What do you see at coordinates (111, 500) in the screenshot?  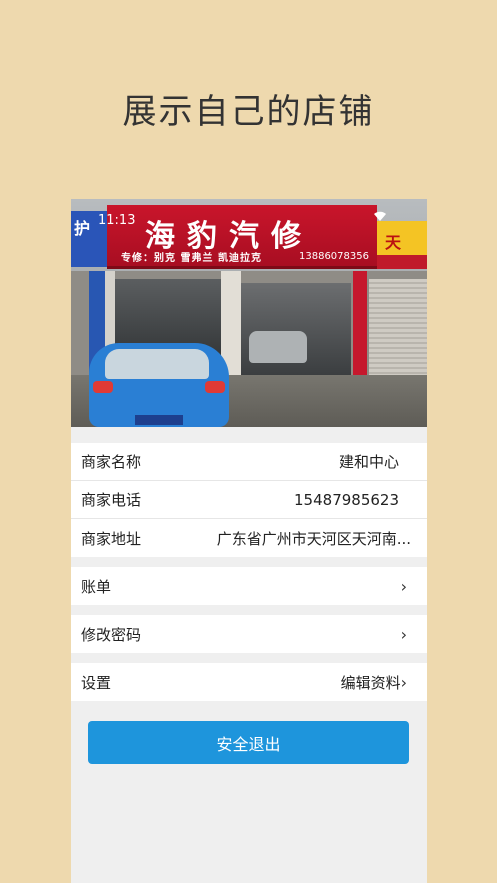 I see `merchant-phone-label: 商家电话` at bounding box center [111, 500].